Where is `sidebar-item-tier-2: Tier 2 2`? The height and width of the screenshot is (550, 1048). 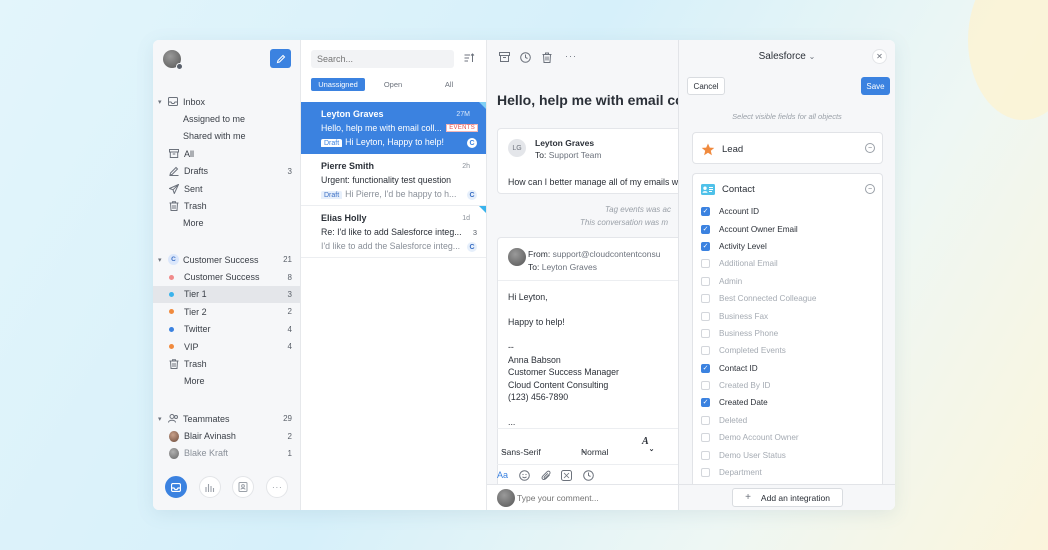 sidebar-item-tier-2: Tier 2 2 is located at coordinates (226, 311).